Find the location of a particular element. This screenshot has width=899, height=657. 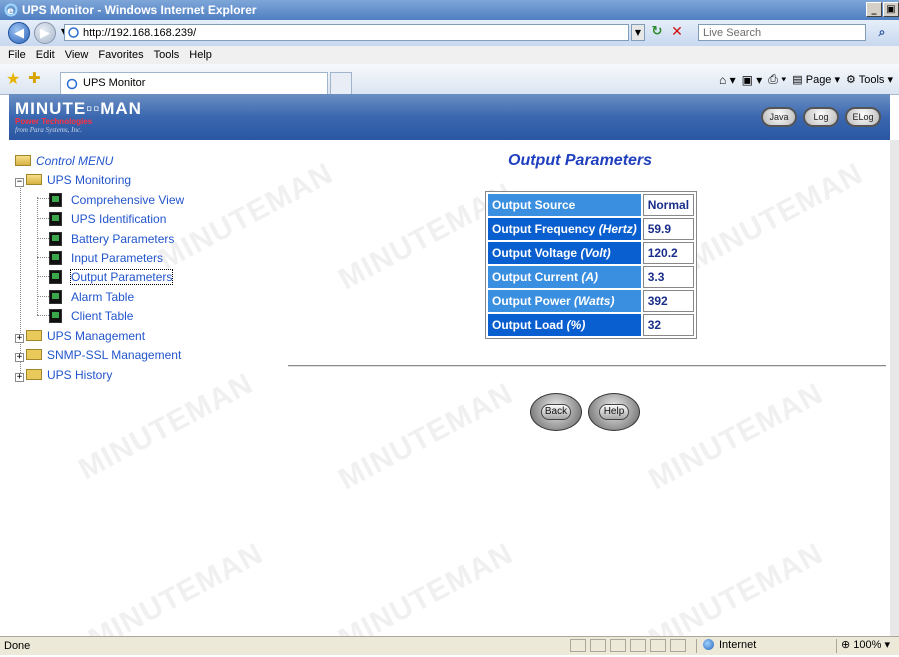

menu-bar: File Edit View Favorites Tools Help is located at coordinates (449, 55).